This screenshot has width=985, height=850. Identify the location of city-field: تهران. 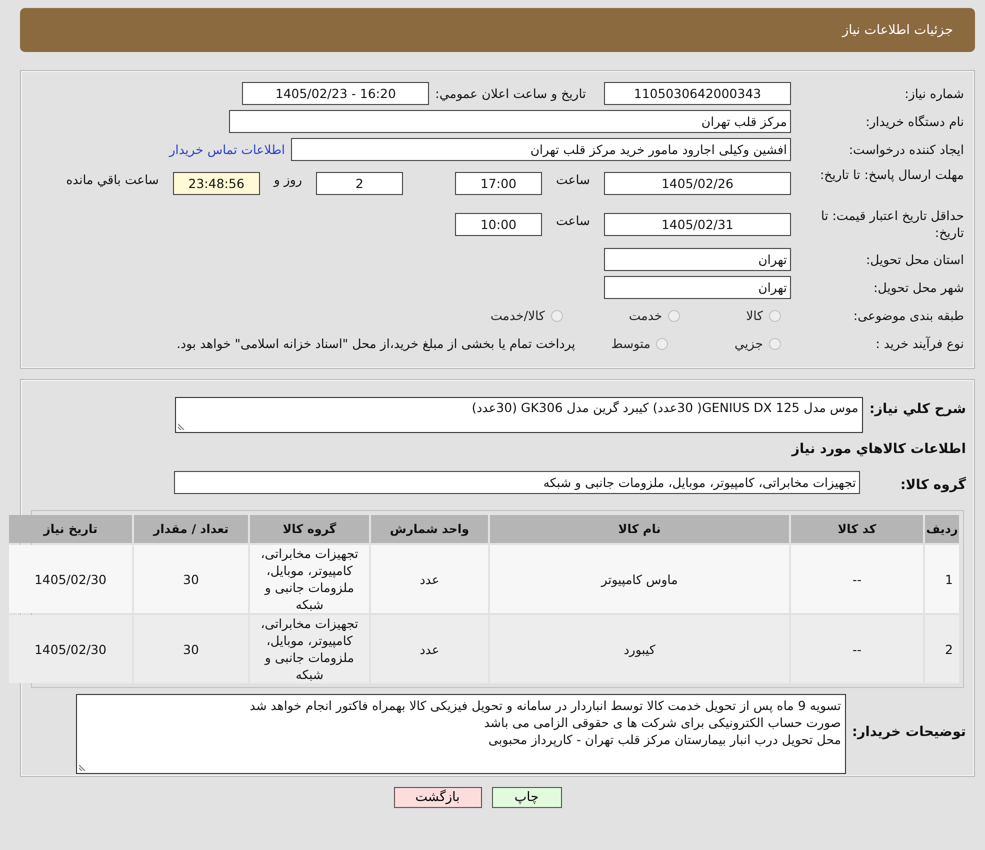
(697, 287).